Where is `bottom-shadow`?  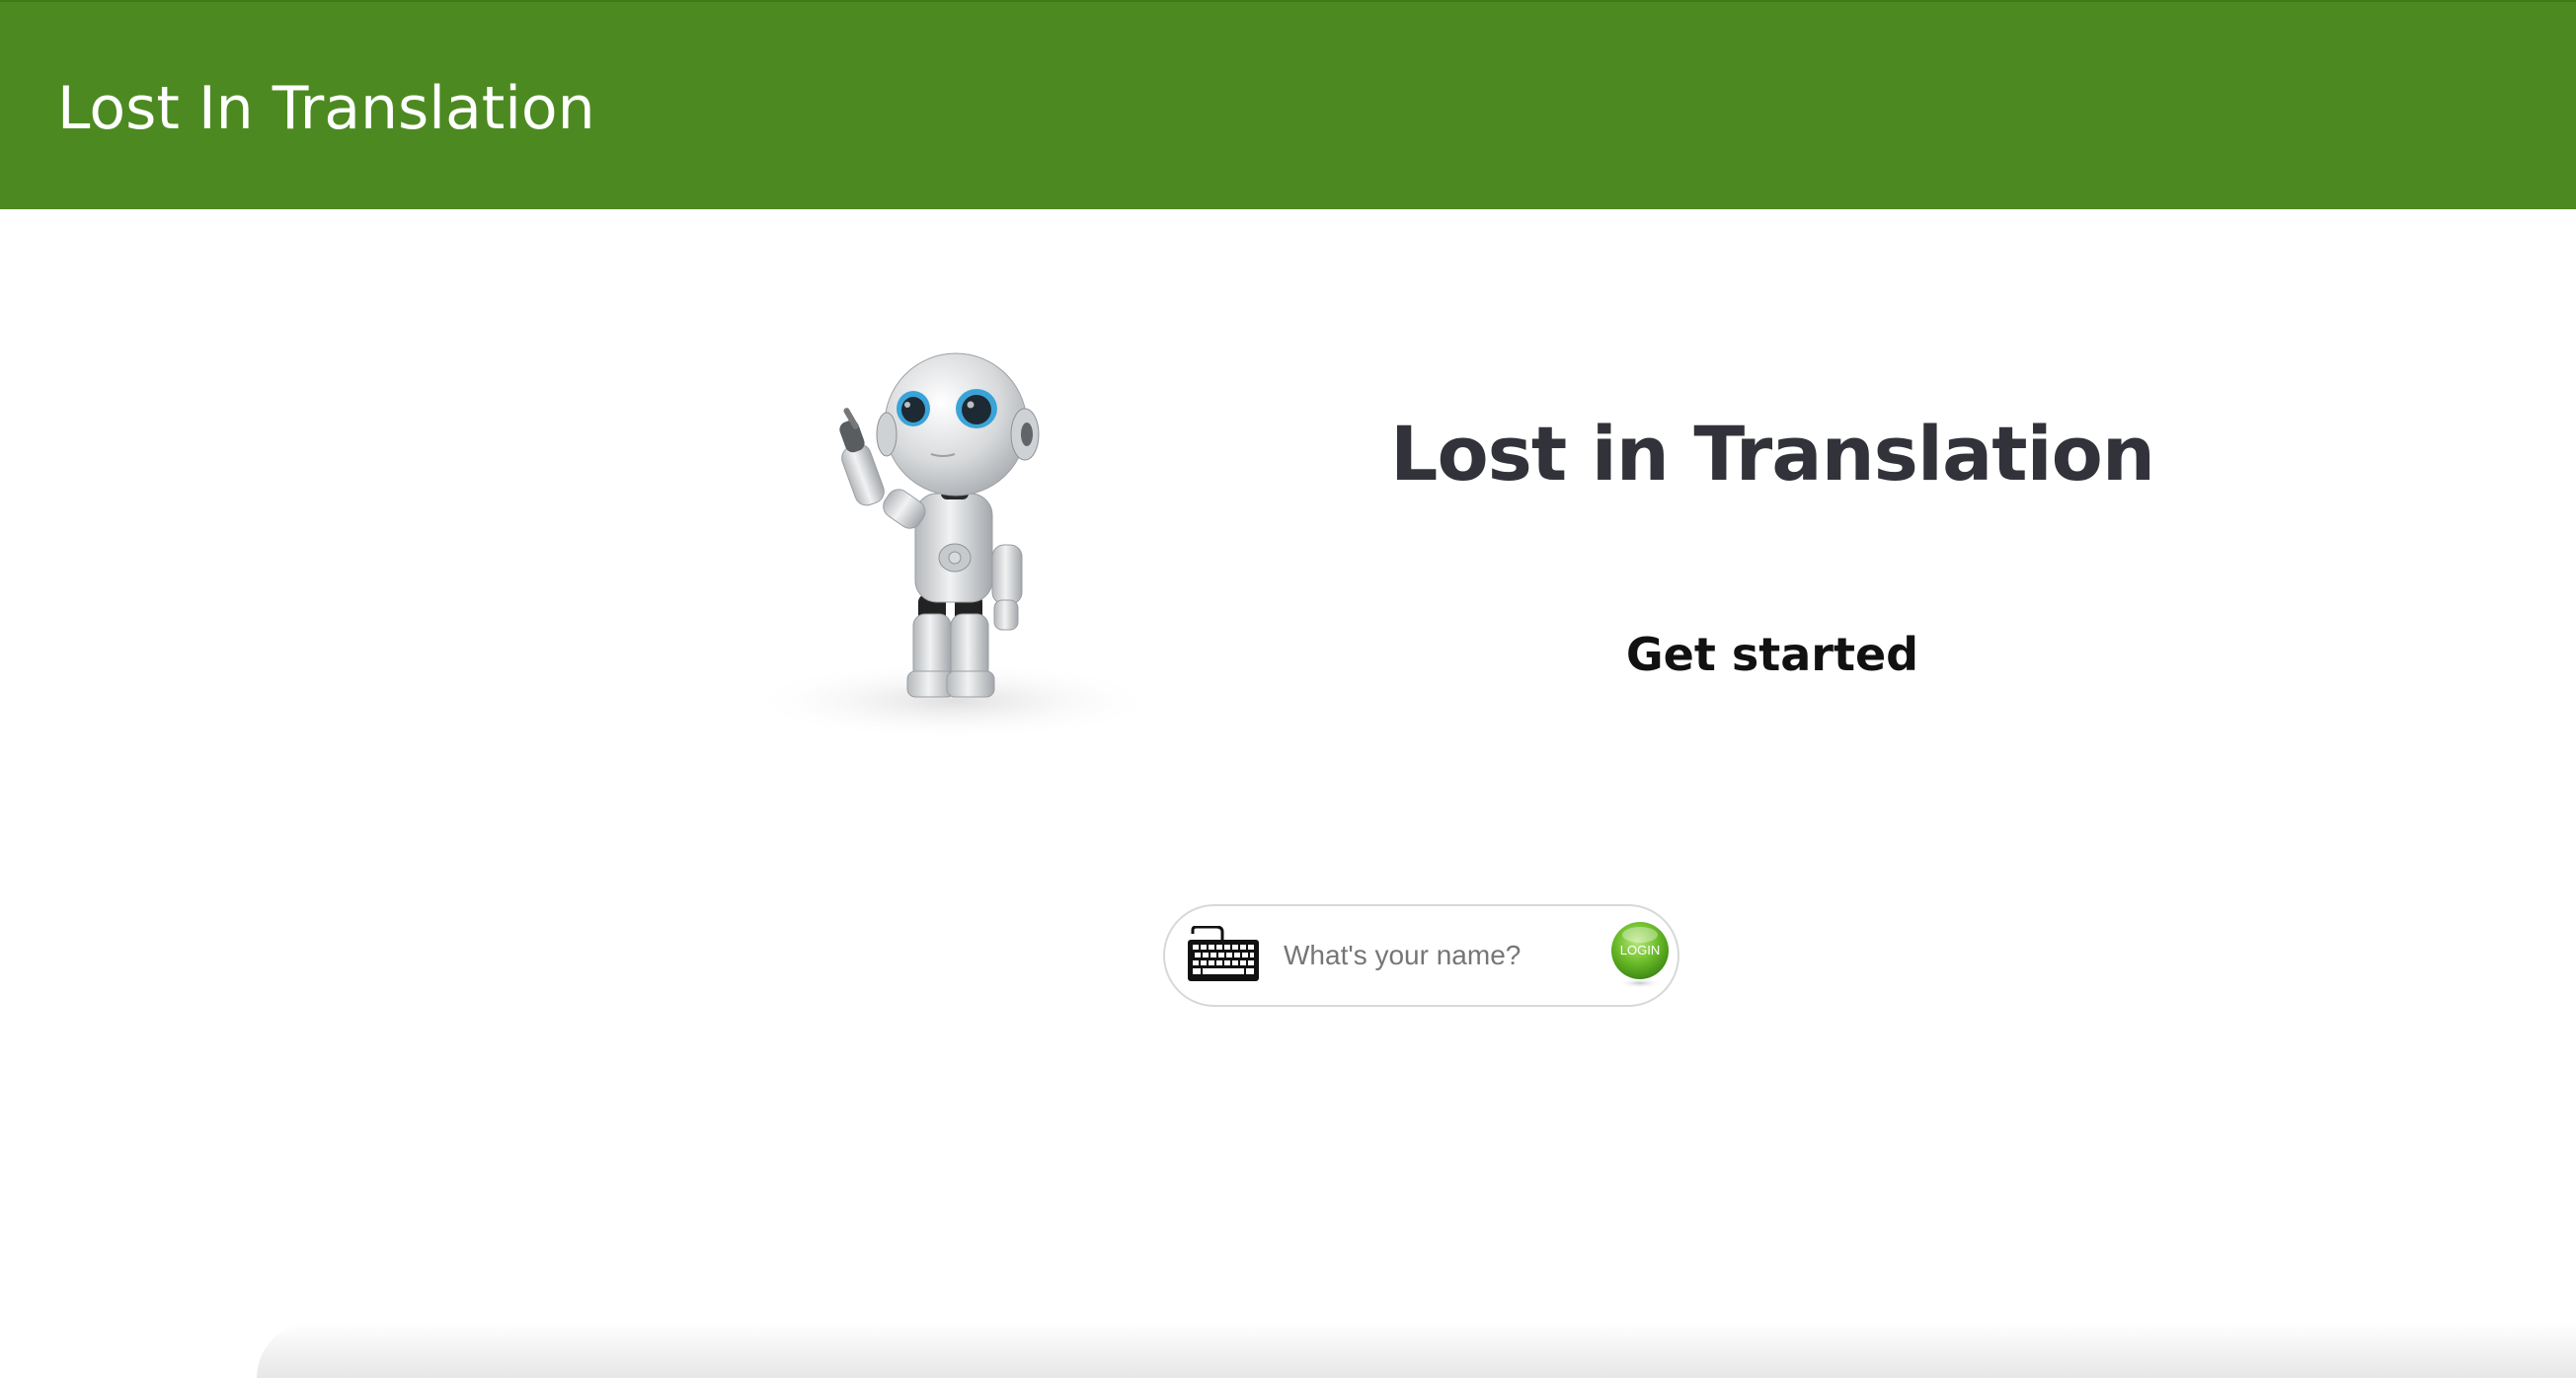
bottom-shadow is located at coordinates (1416, 1350).